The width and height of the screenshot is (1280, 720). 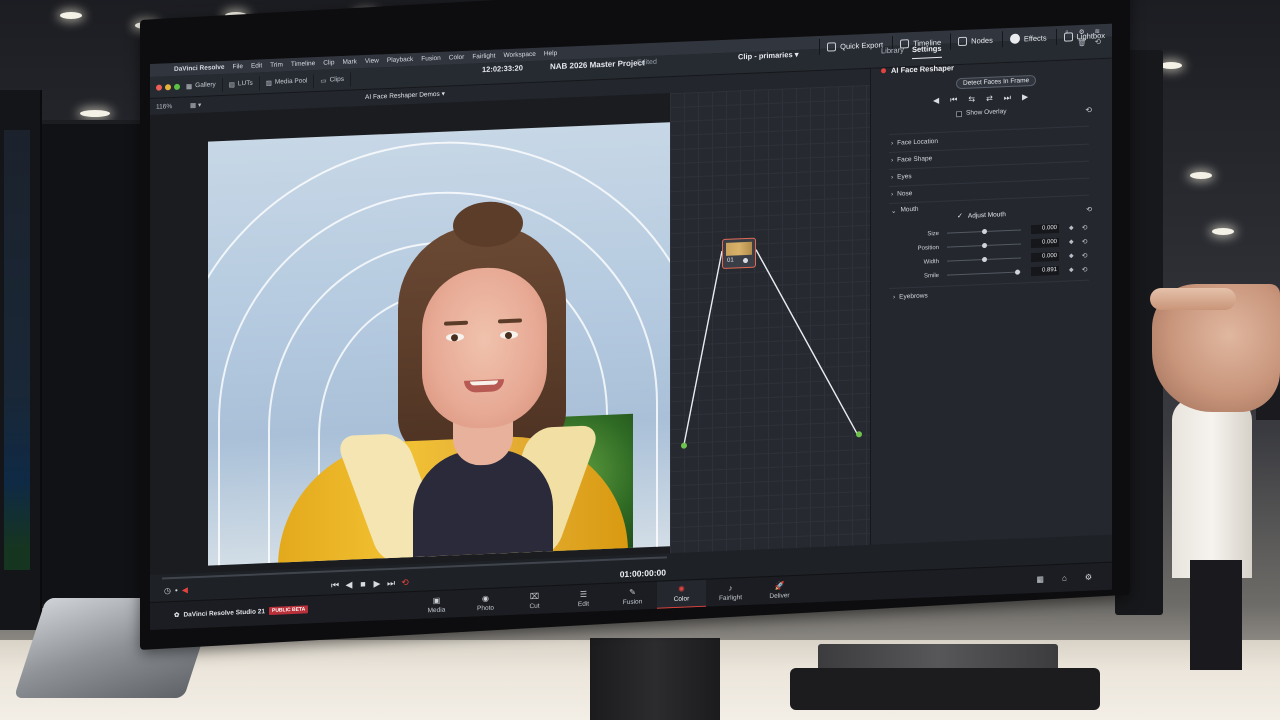 What do you see at coordinates (960, 216) in the screenshot?
I see `adjust-mouth-checkbox: ✓` at bounding box center [960, 216].